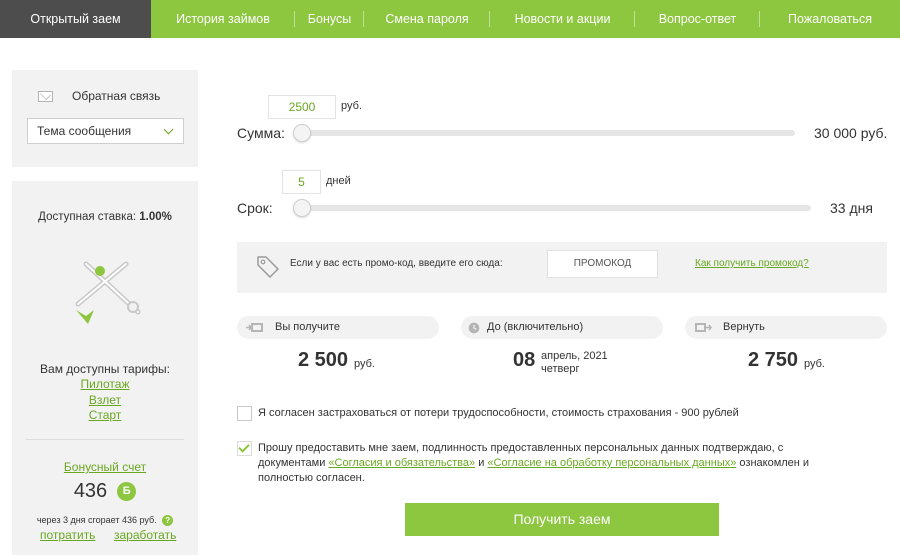  Describe the element at coordinates (261, 133) in the screenshot. I see `sum-label: Сумма:` at that location.